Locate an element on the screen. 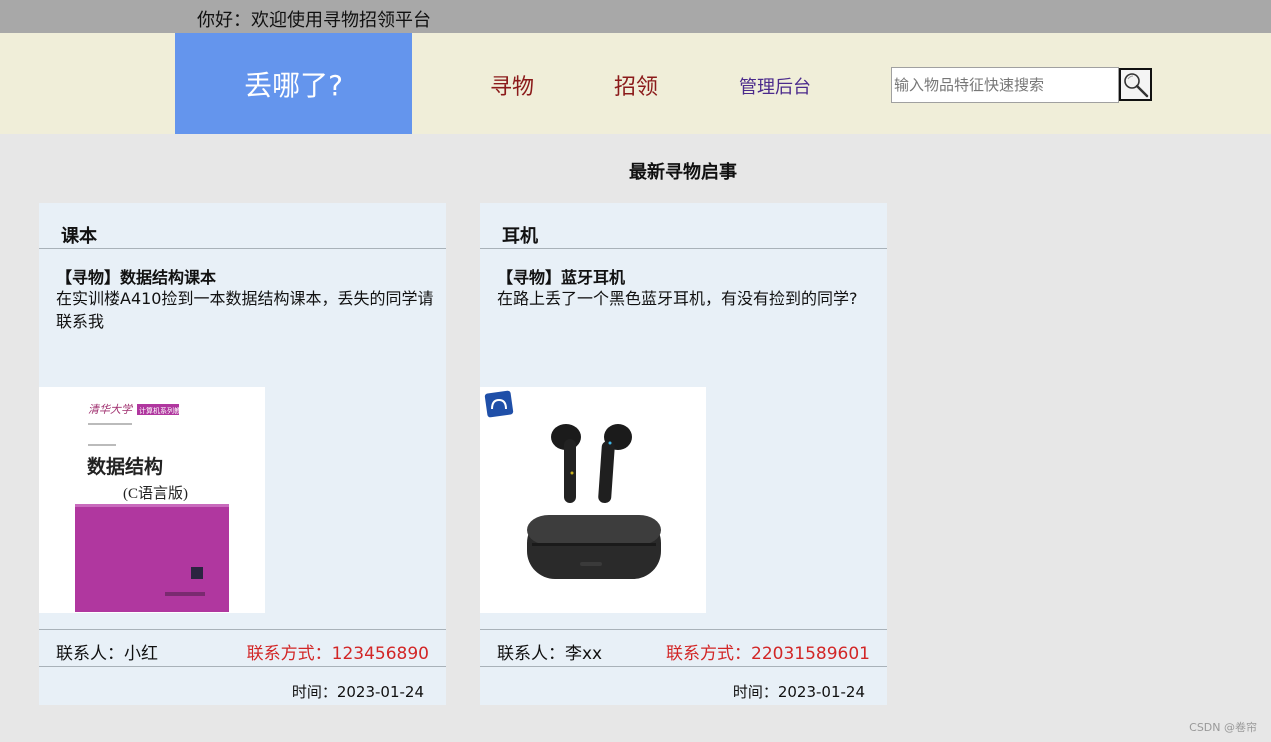 The image size is (1271, 742). search-button is located at coordinates (1135, 84).